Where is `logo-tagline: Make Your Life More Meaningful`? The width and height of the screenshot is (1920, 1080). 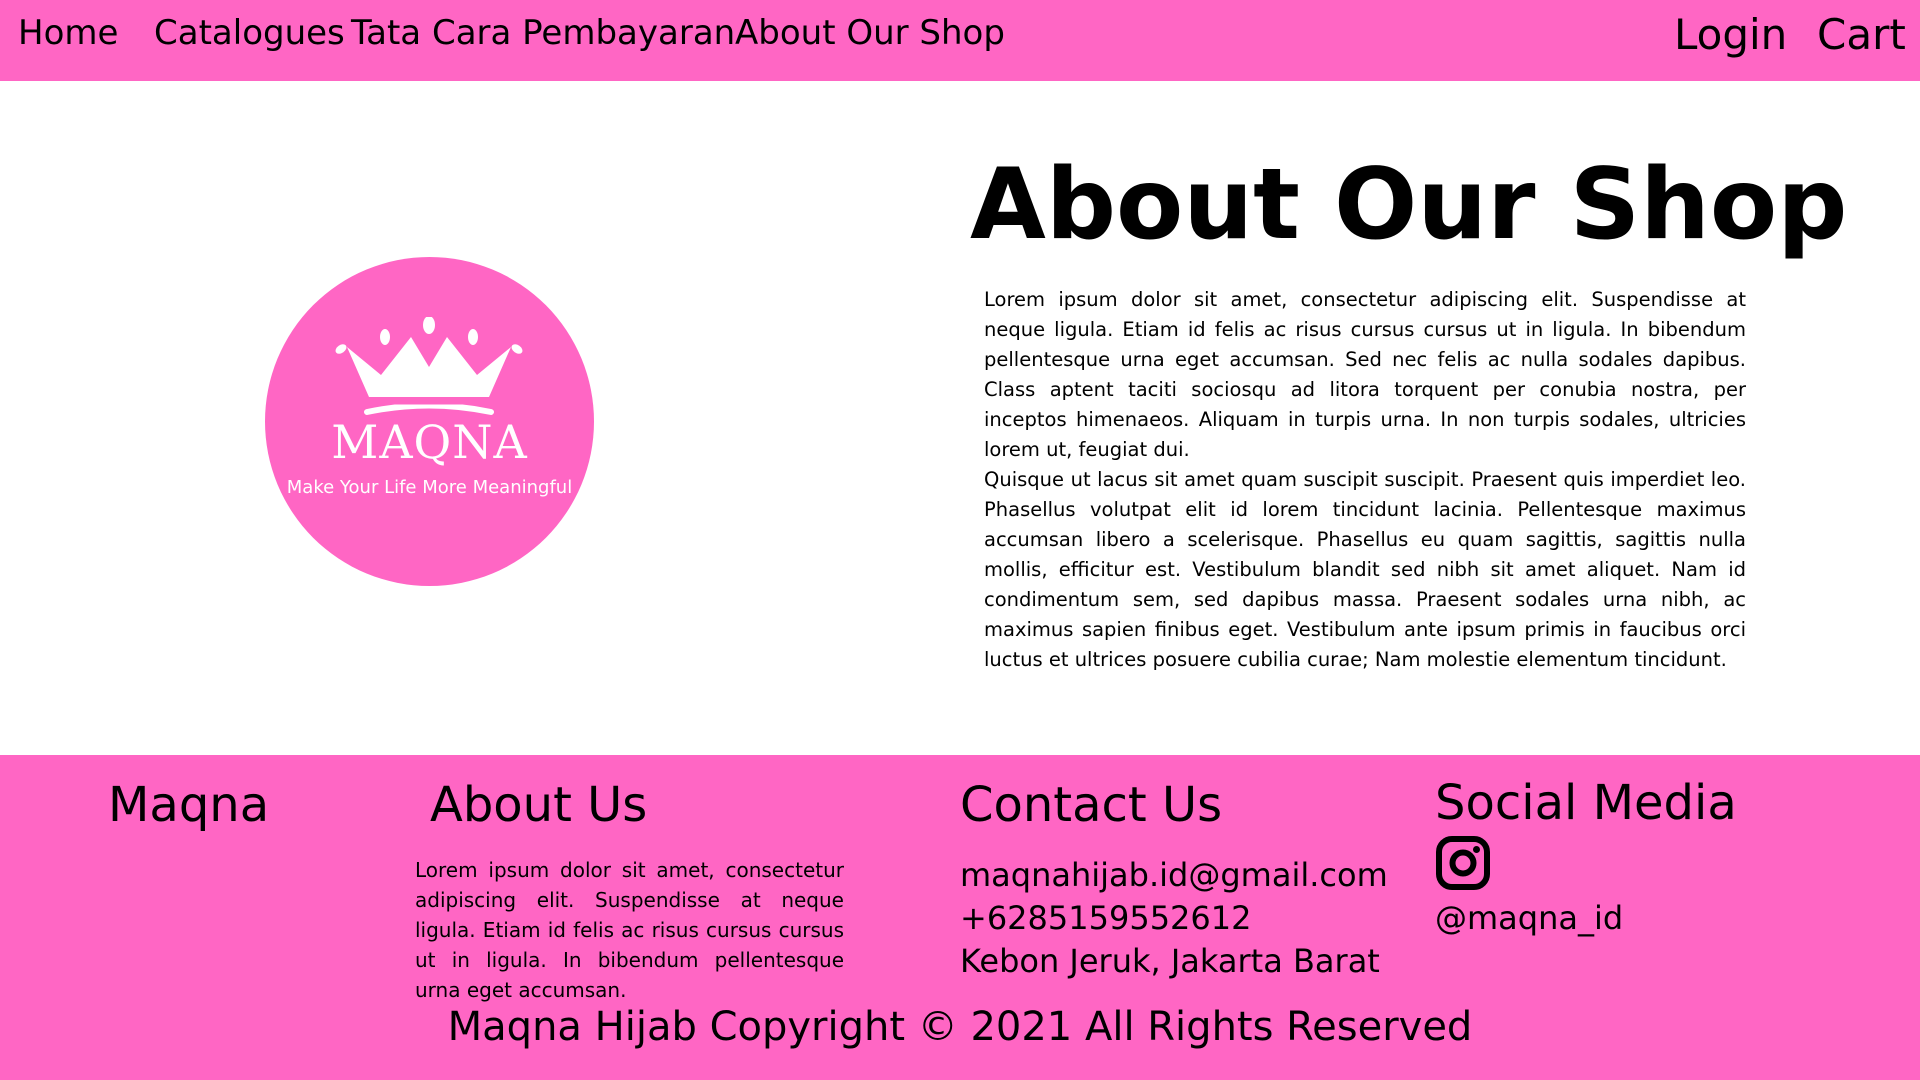
logo-tagline: Make Your Life More Meaningful is located at coordinates (429, 487).